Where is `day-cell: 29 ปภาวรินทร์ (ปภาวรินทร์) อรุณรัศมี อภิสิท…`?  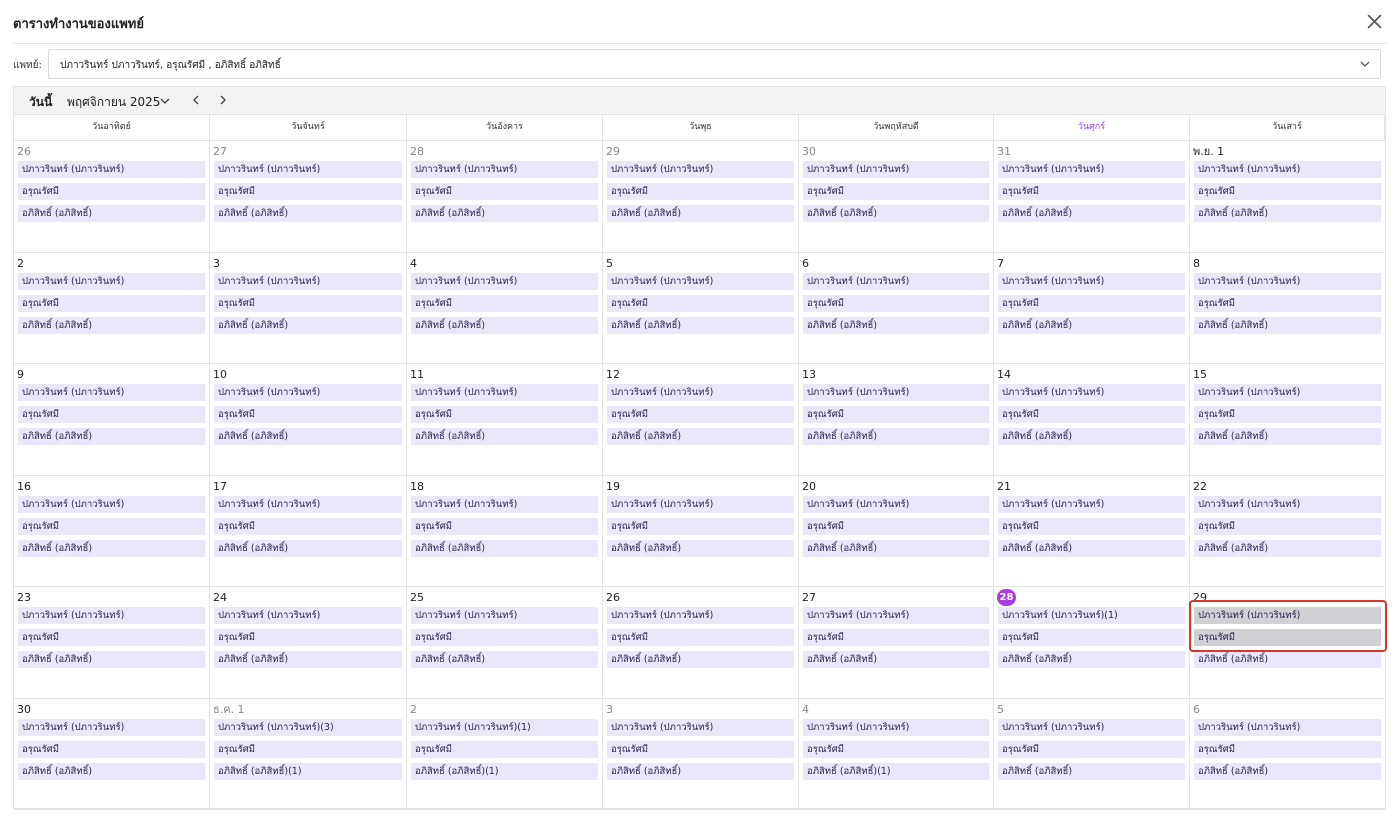 day-cell: 29 ปภาวรินทร์ (ปภาวรินทร์) อรุณรัศมี อภิสิท… is located at coordinates (701, 197).